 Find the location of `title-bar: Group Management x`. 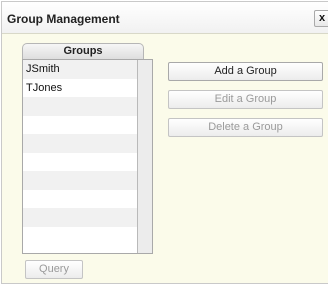

title-bar: Group Management x is located at coordinates (165, 18).